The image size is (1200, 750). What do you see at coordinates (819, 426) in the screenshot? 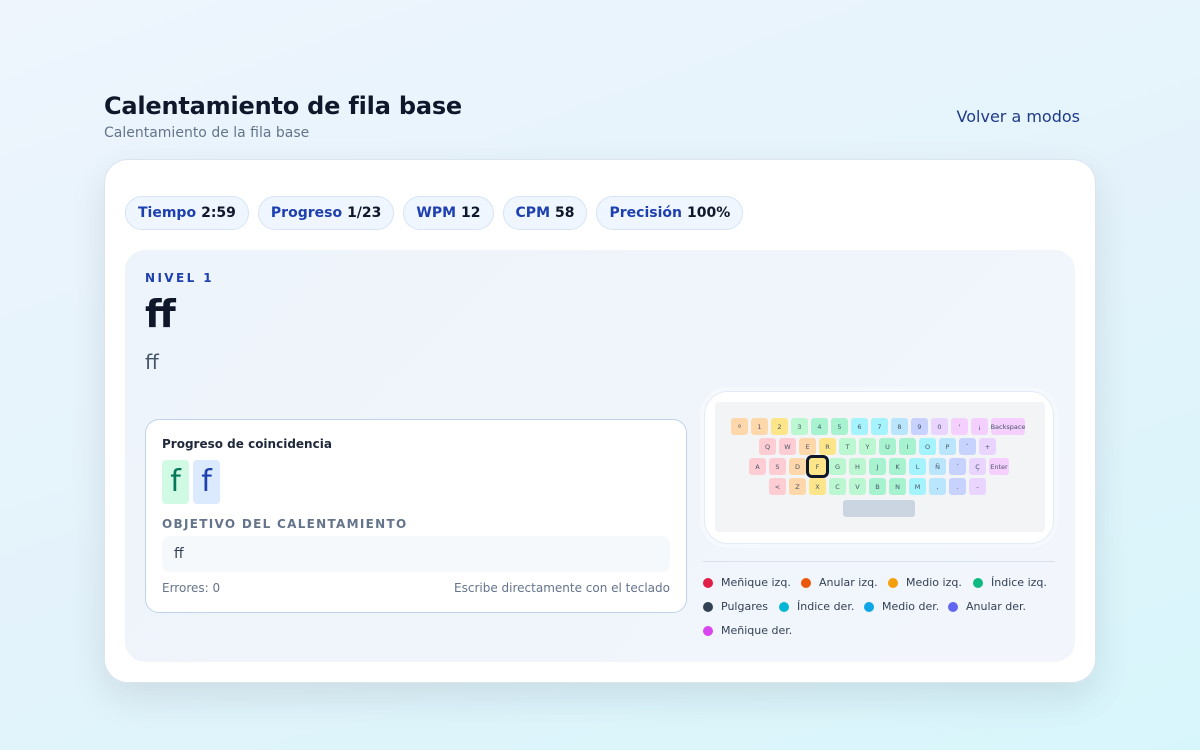
I see `key-4: 4` at bounding box center [819, 426].